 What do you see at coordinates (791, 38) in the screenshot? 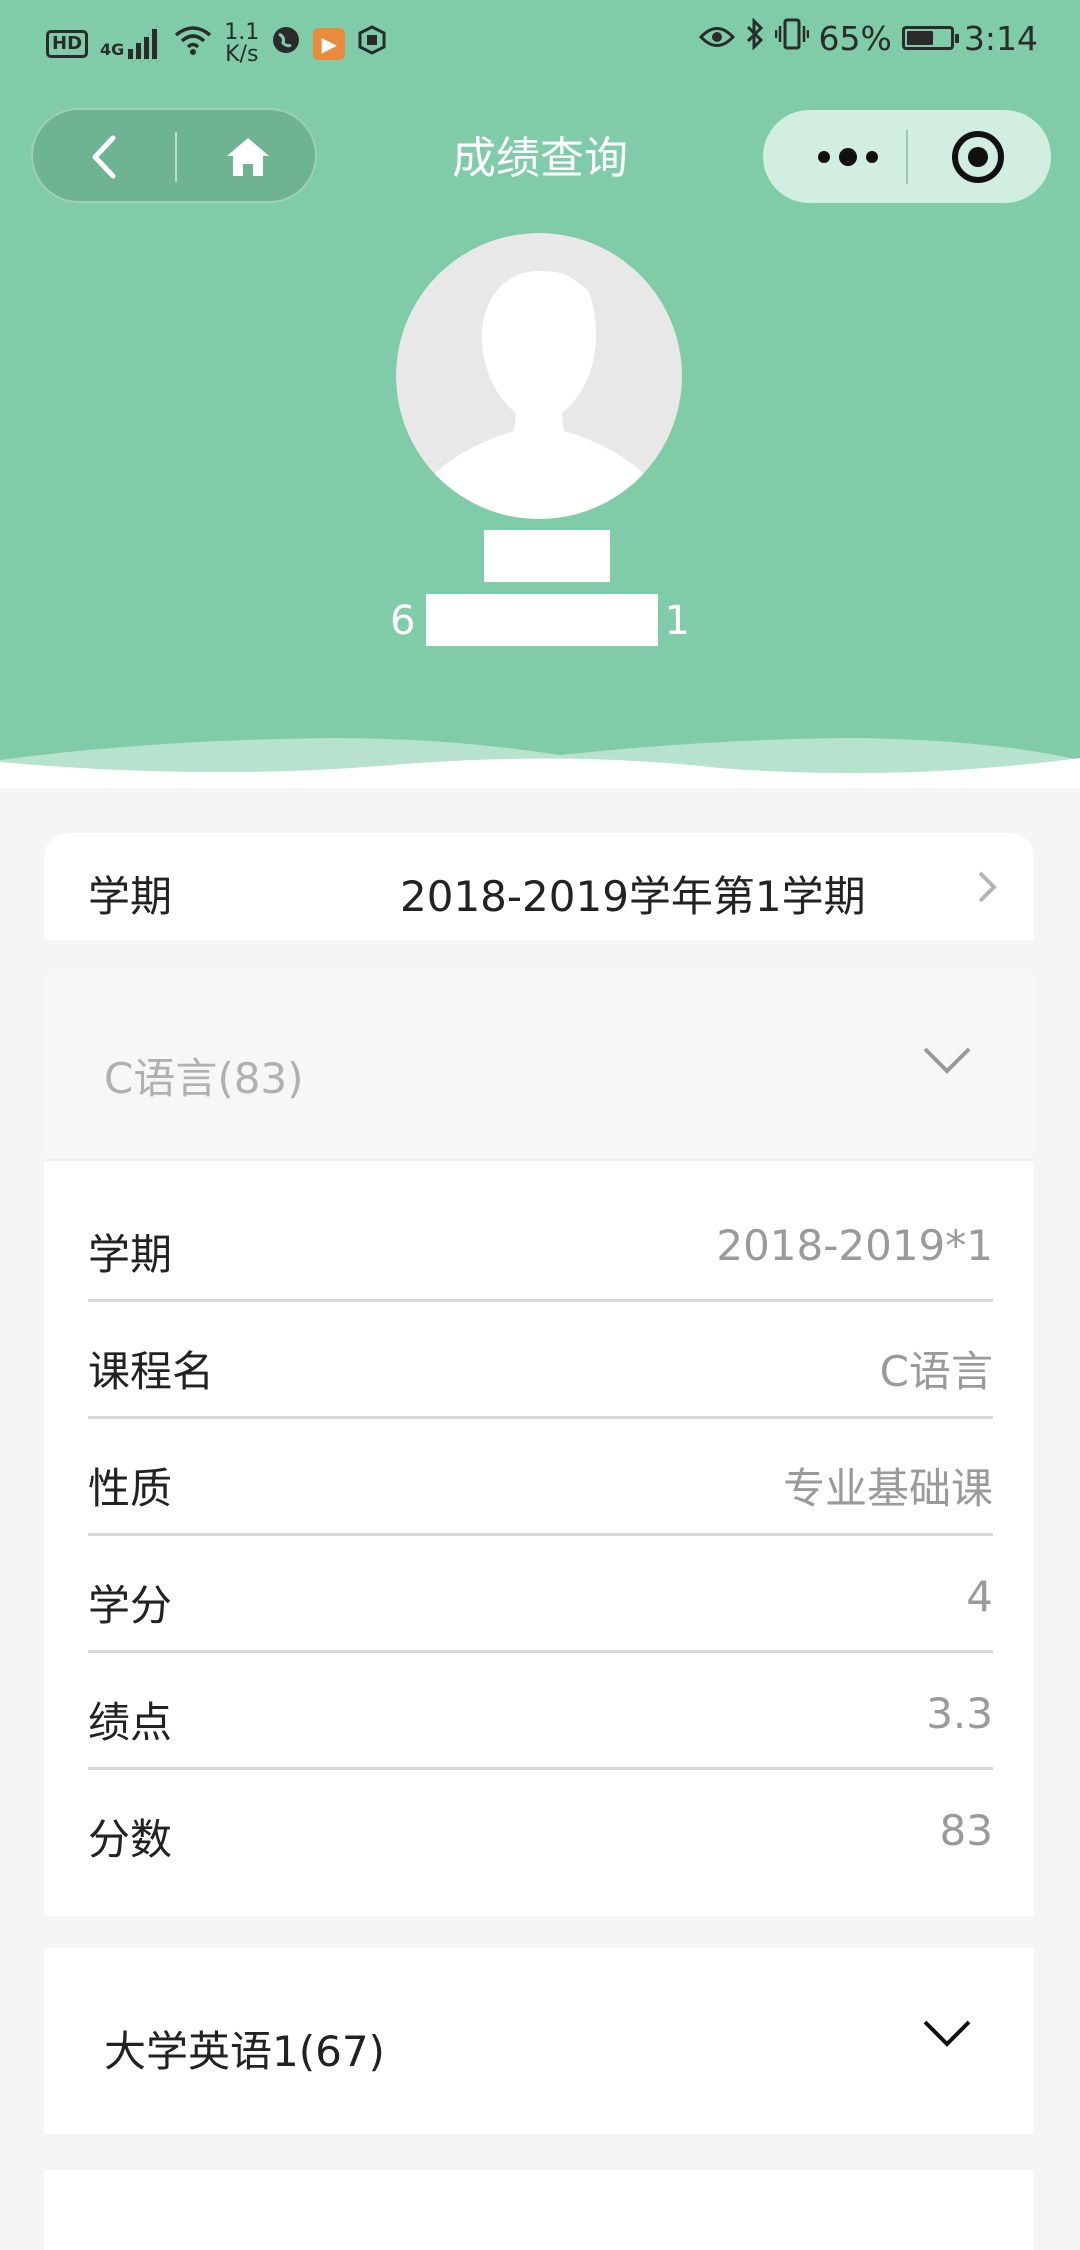
I see `vibrate-icon` at bounding box center [791, 38].